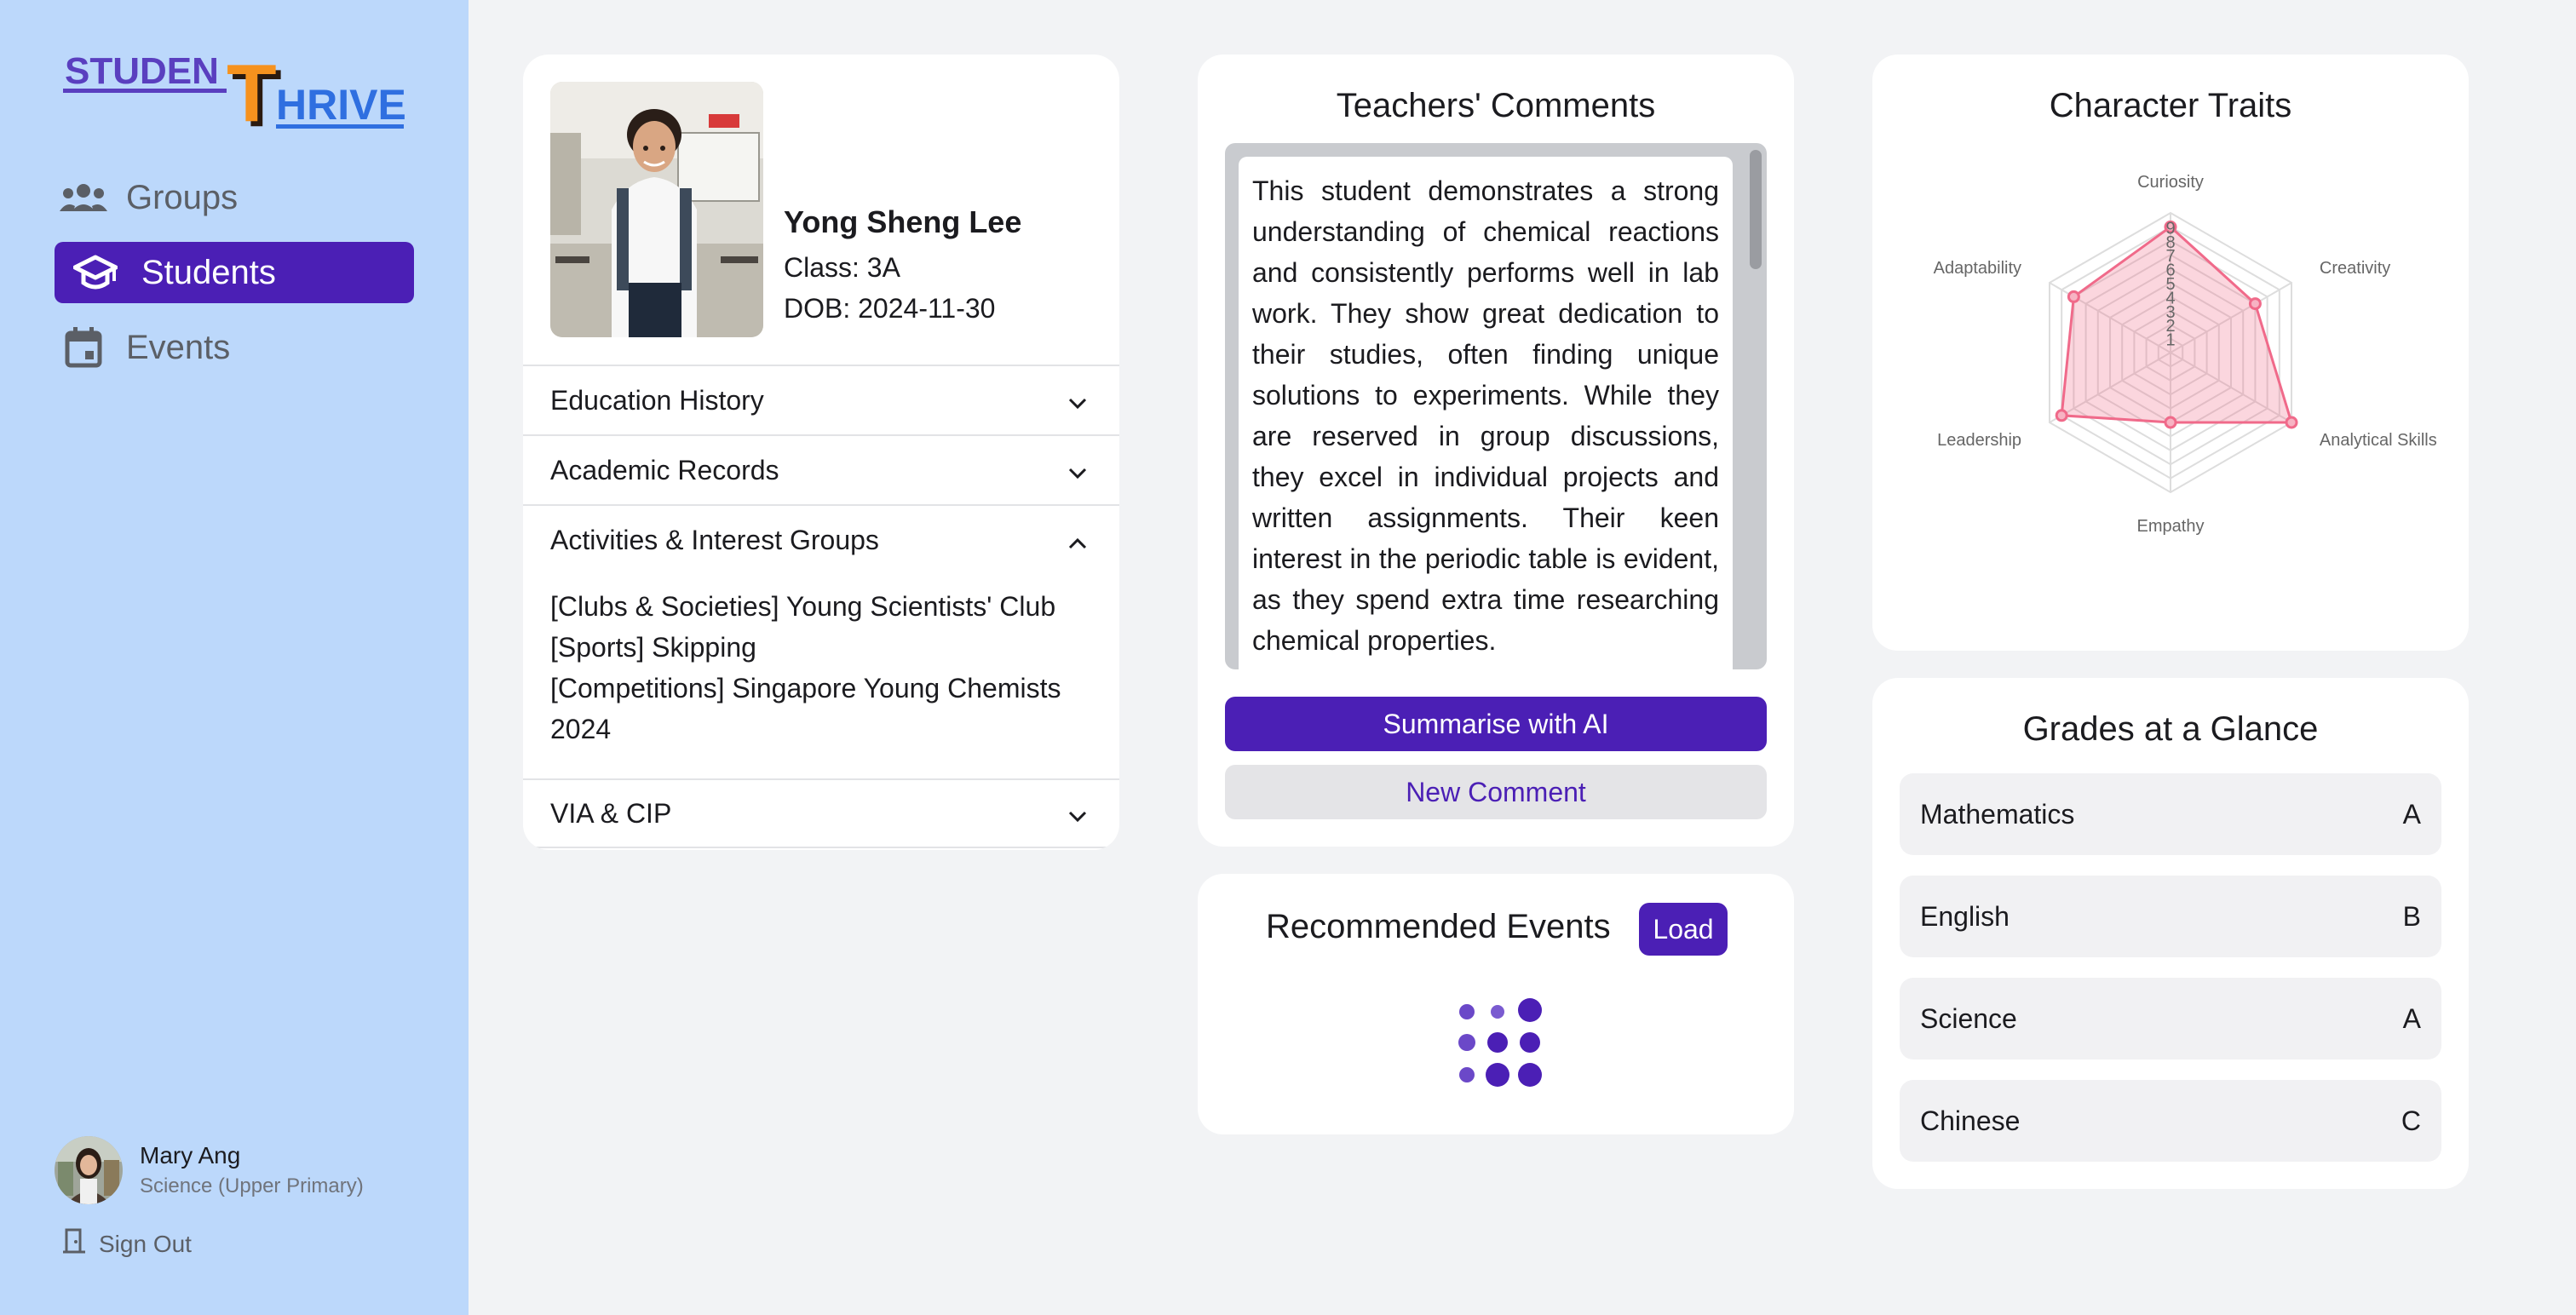  I want to click on grade-value: C, so click(2411, 1120).